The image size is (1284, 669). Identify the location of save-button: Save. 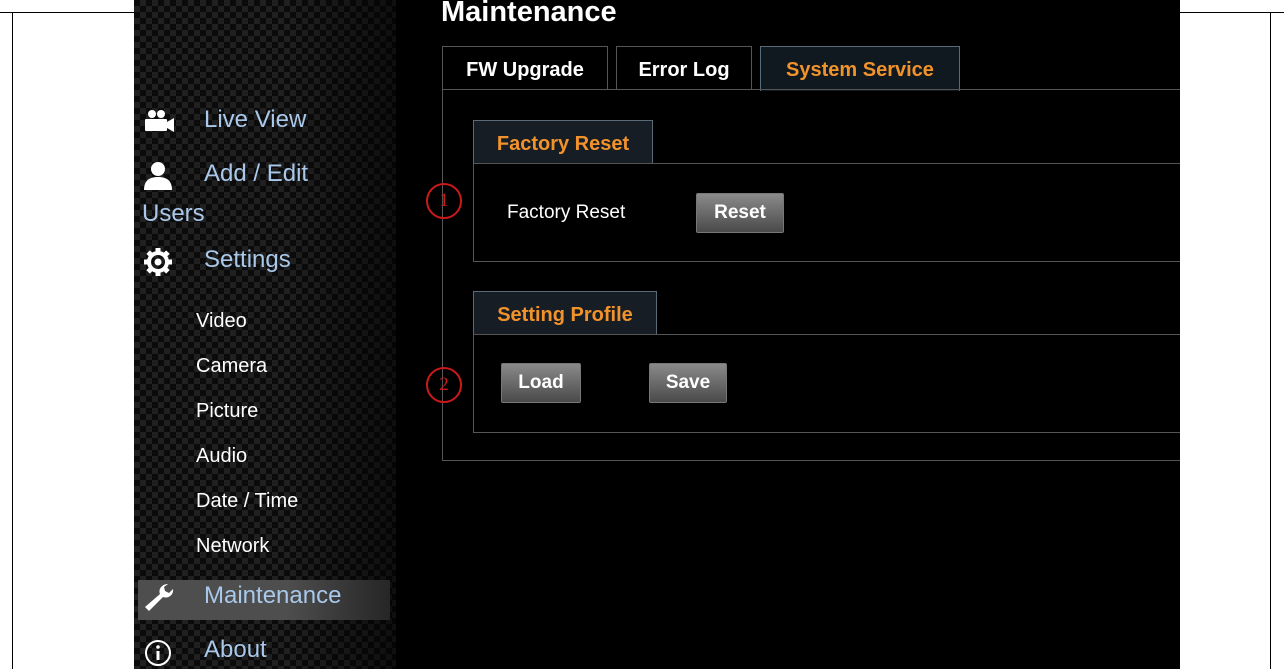
(688, 383).